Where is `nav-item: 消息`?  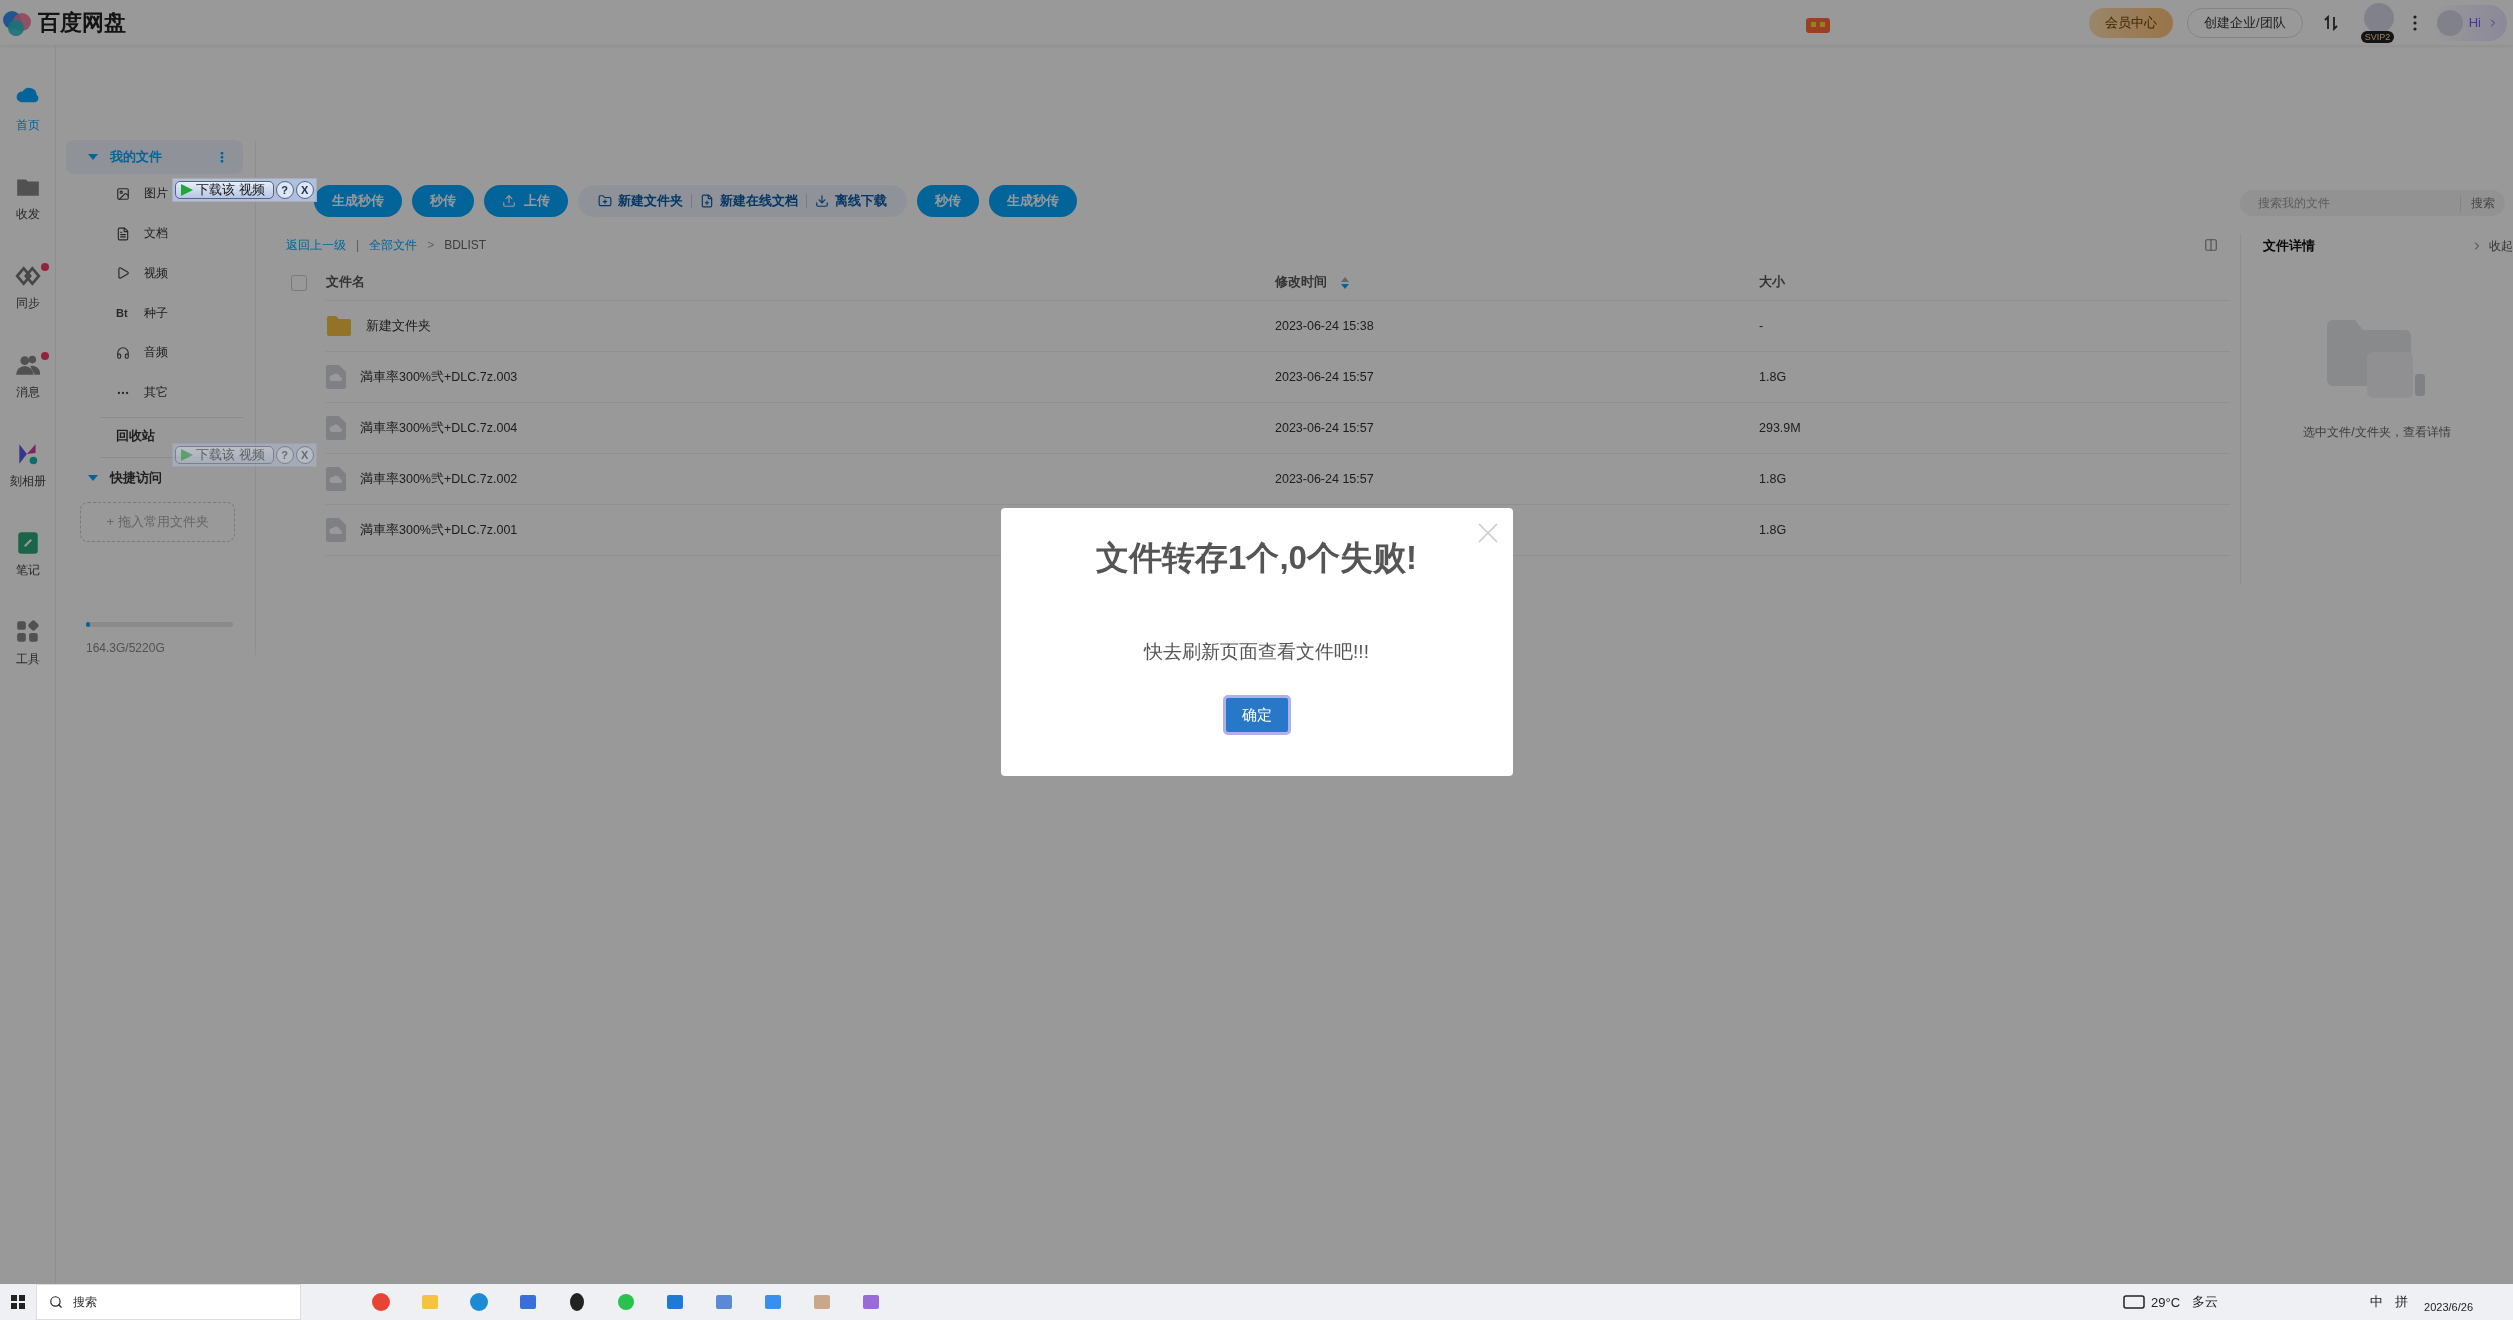
nav-item: 消息 is located at coordinates (27, 376).